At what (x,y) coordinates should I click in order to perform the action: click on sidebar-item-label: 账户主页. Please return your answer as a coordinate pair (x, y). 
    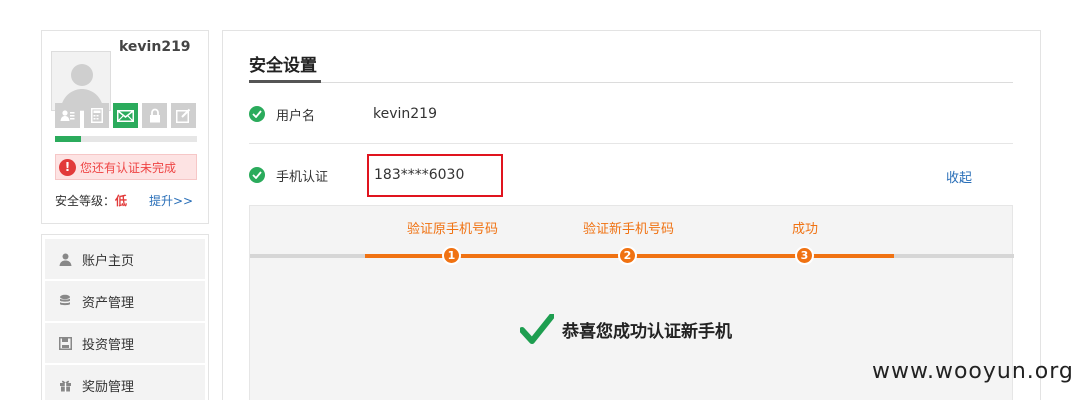
    Looking at the image, I should click on (108, 261).